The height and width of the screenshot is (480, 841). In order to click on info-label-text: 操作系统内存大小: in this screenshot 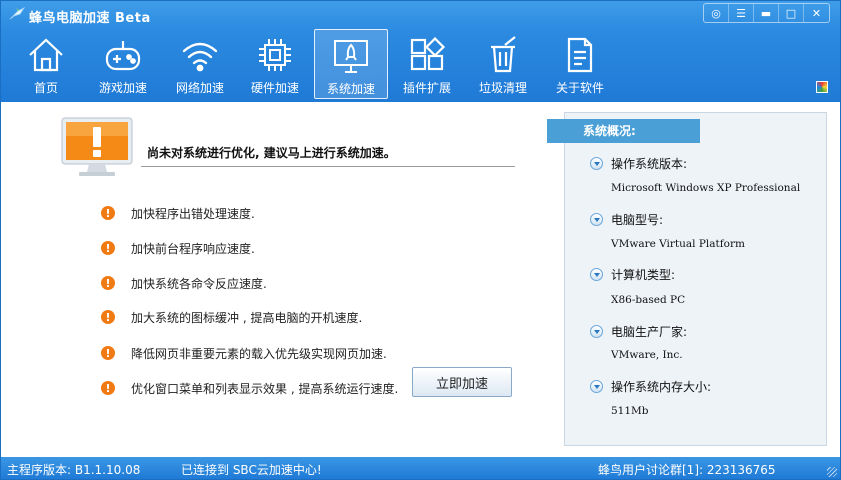, I will do `click(661, 387)`.